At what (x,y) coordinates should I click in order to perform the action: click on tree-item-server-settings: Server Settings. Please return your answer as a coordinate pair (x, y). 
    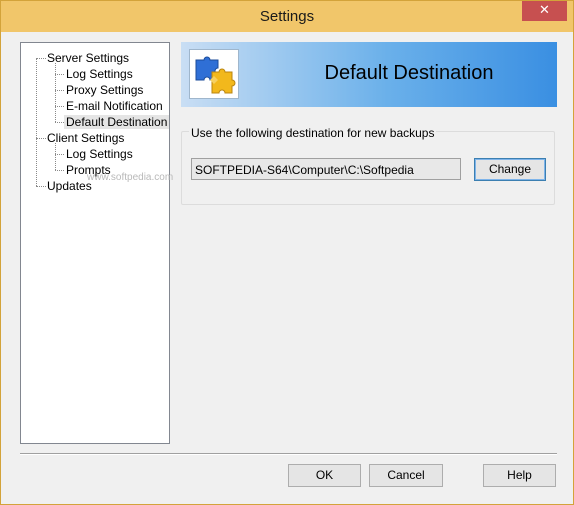
    Looking at the image, I should click on (88, 58).